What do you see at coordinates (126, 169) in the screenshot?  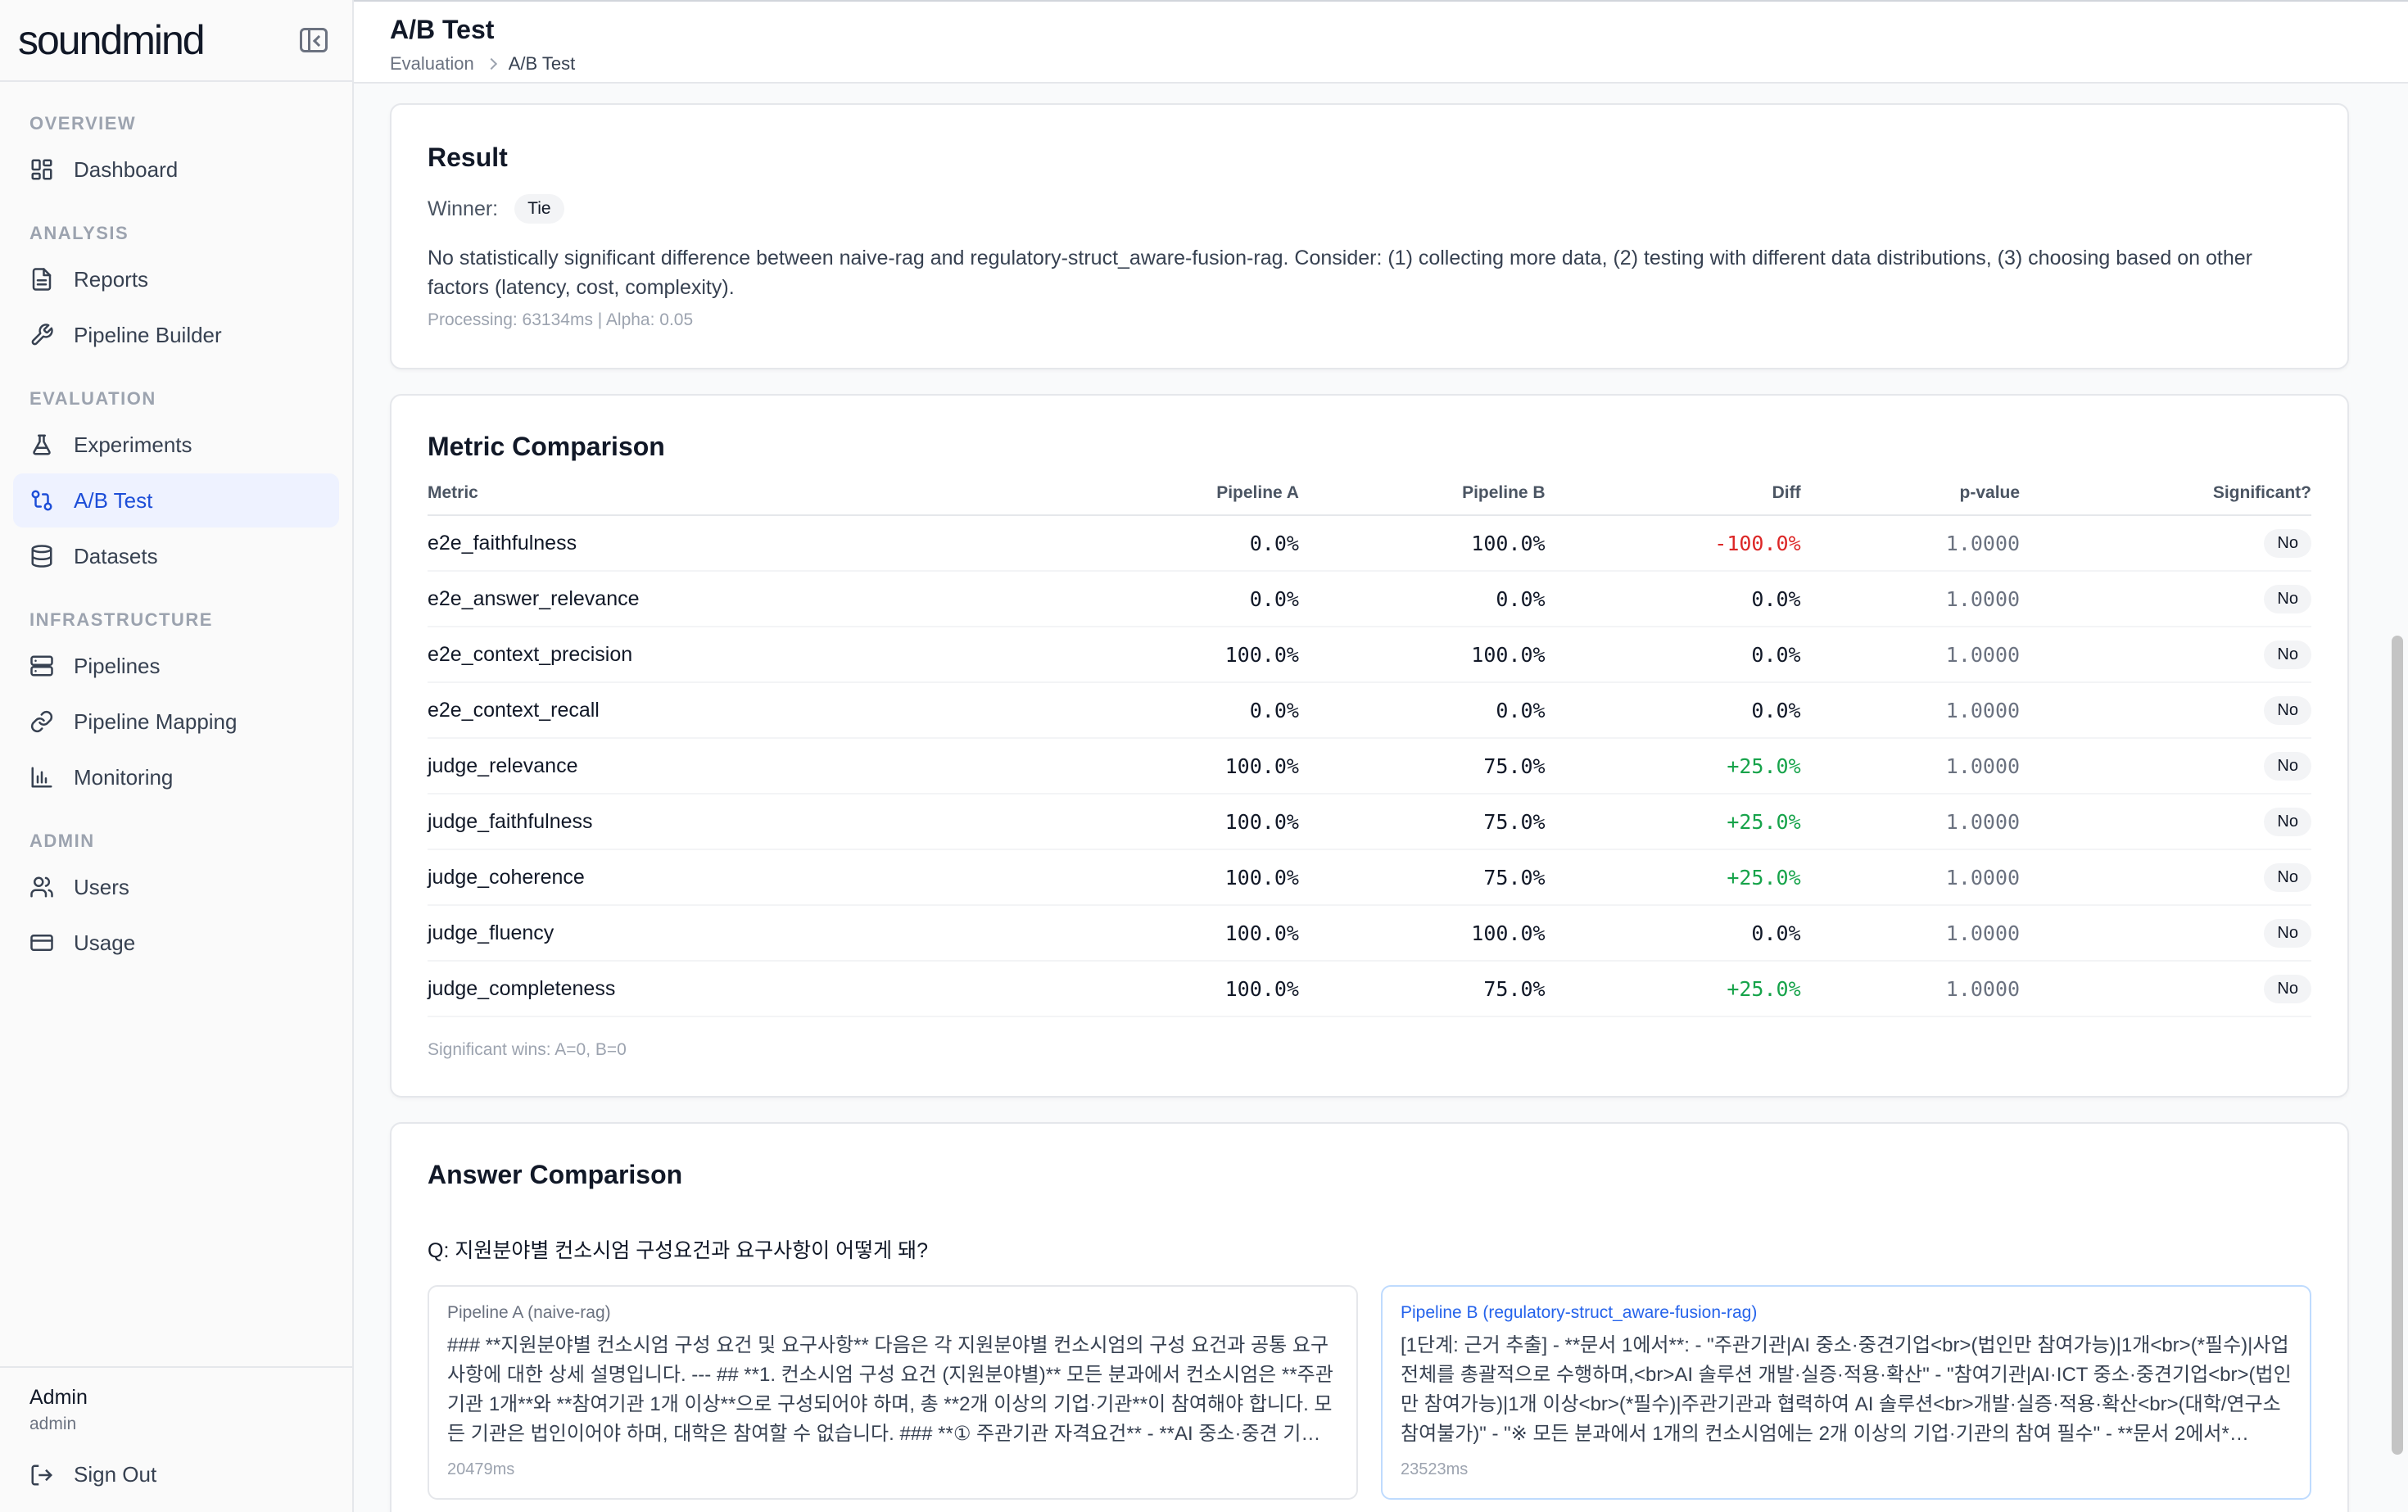 I see `sidebar-item-label: Dashboard` at bounding box center [126, 169].